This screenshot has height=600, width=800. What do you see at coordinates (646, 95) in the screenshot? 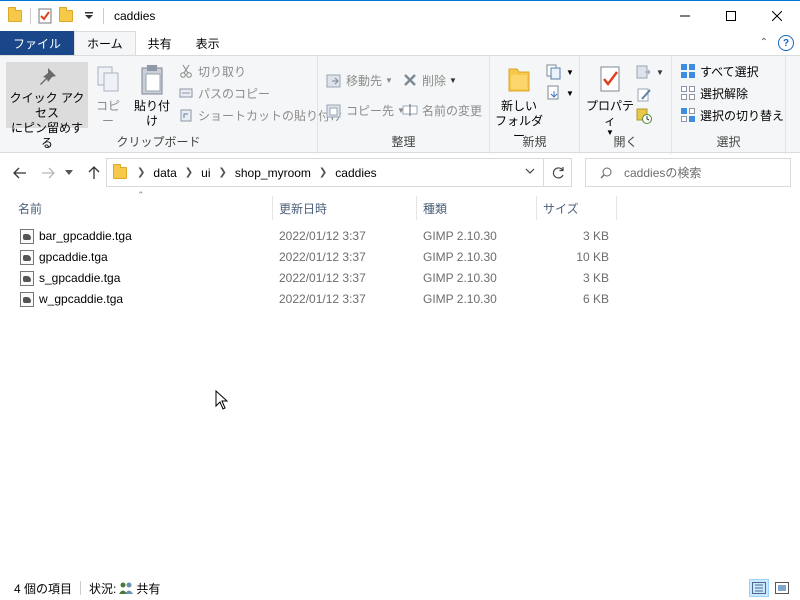
I see `edit-button` at bounding box center [646, 95].